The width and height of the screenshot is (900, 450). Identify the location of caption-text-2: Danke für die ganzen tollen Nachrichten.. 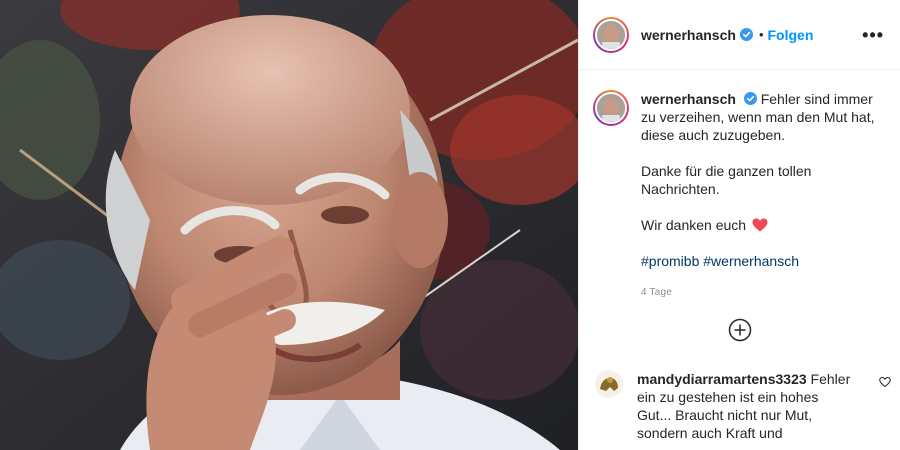
(726, 180).